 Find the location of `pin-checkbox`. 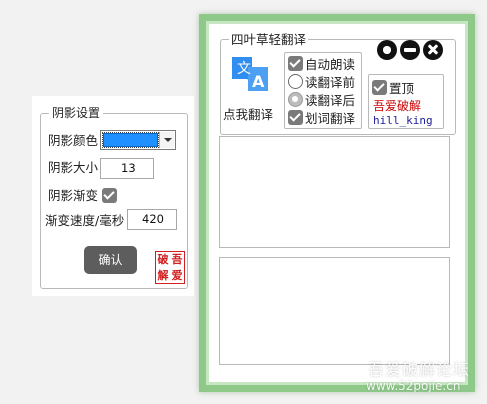

pin-checkbox is located at coordinates (379, 87).